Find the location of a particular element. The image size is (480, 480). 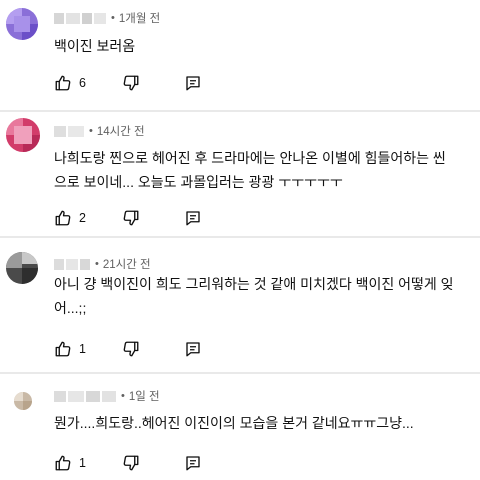

comment-meta: • 21시간 전 is located at coordinates (102, 264).